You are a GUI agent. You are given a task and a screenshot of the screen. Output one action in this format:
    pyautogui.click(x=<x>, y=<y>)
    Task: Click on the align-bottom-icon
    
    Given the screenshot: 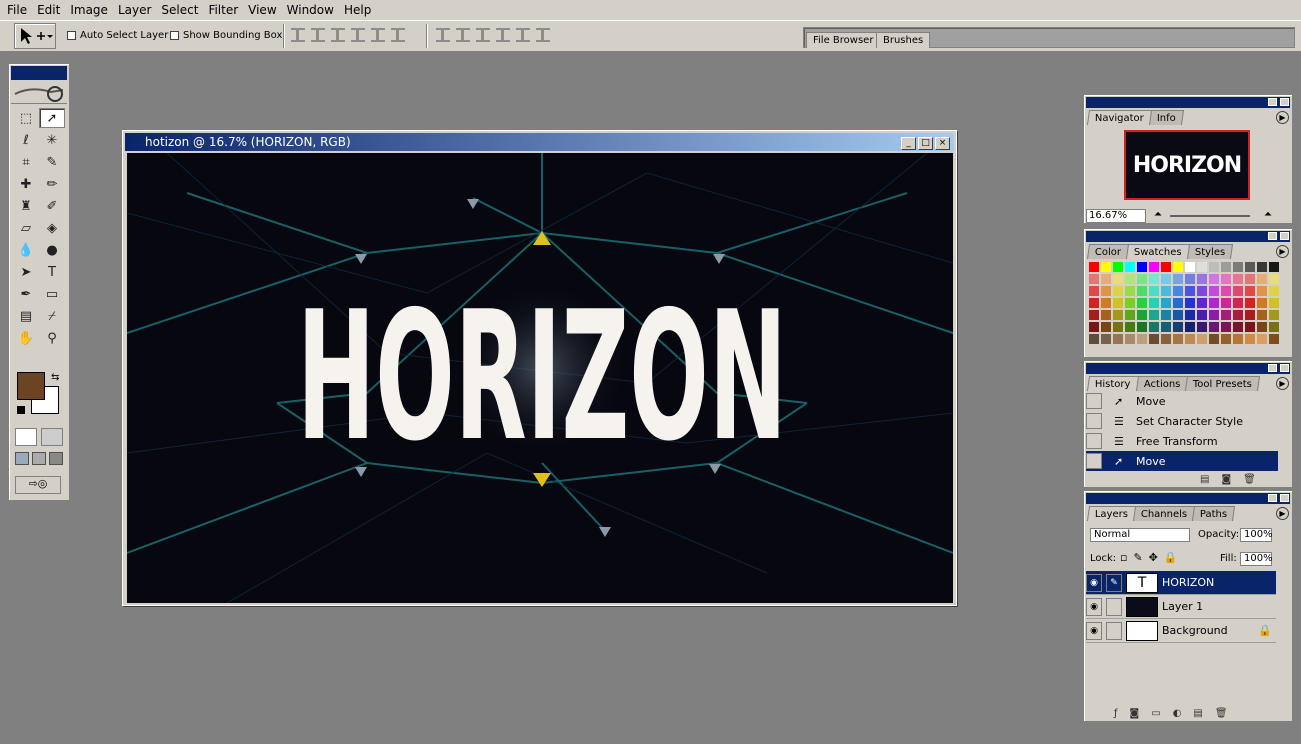 What is the action you would take?
    pyautogui.click(x=338, y=35)
    